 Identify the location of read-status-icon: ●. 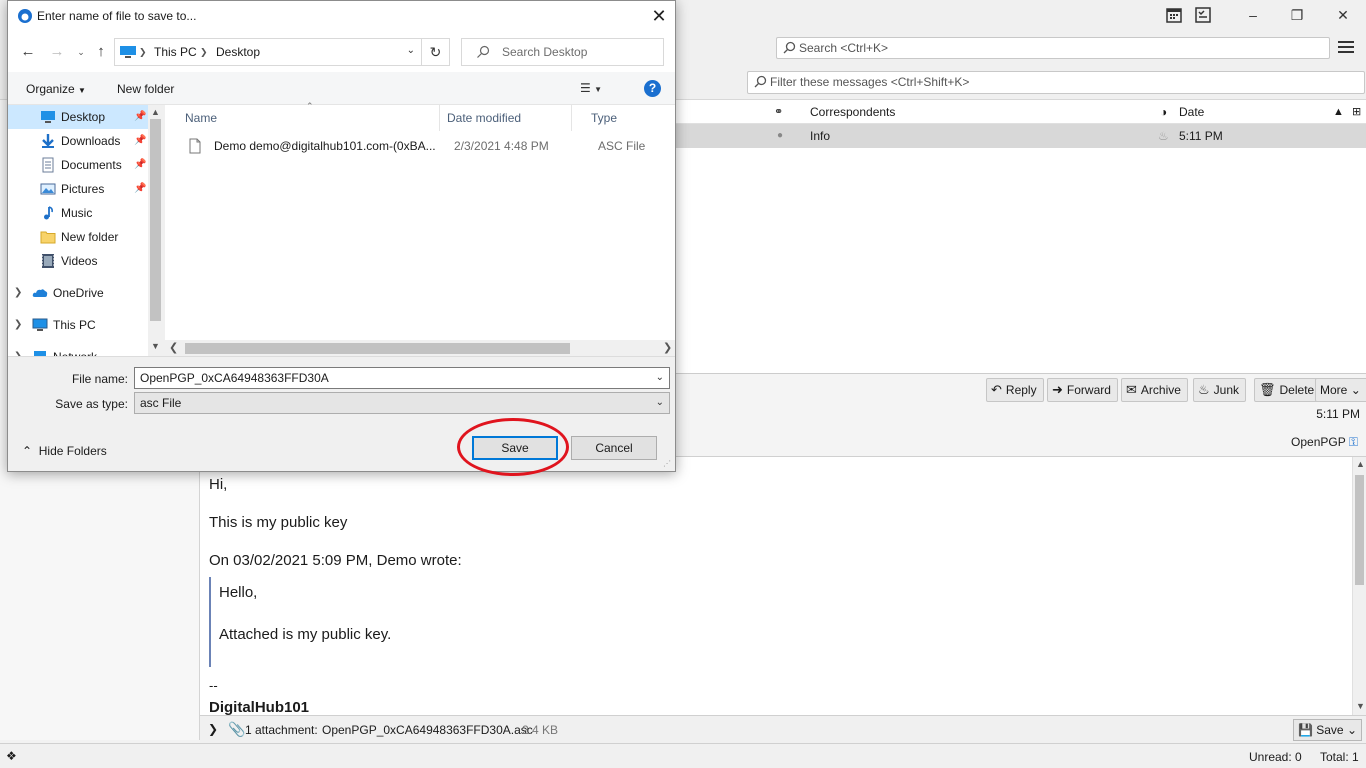
(780, 136).